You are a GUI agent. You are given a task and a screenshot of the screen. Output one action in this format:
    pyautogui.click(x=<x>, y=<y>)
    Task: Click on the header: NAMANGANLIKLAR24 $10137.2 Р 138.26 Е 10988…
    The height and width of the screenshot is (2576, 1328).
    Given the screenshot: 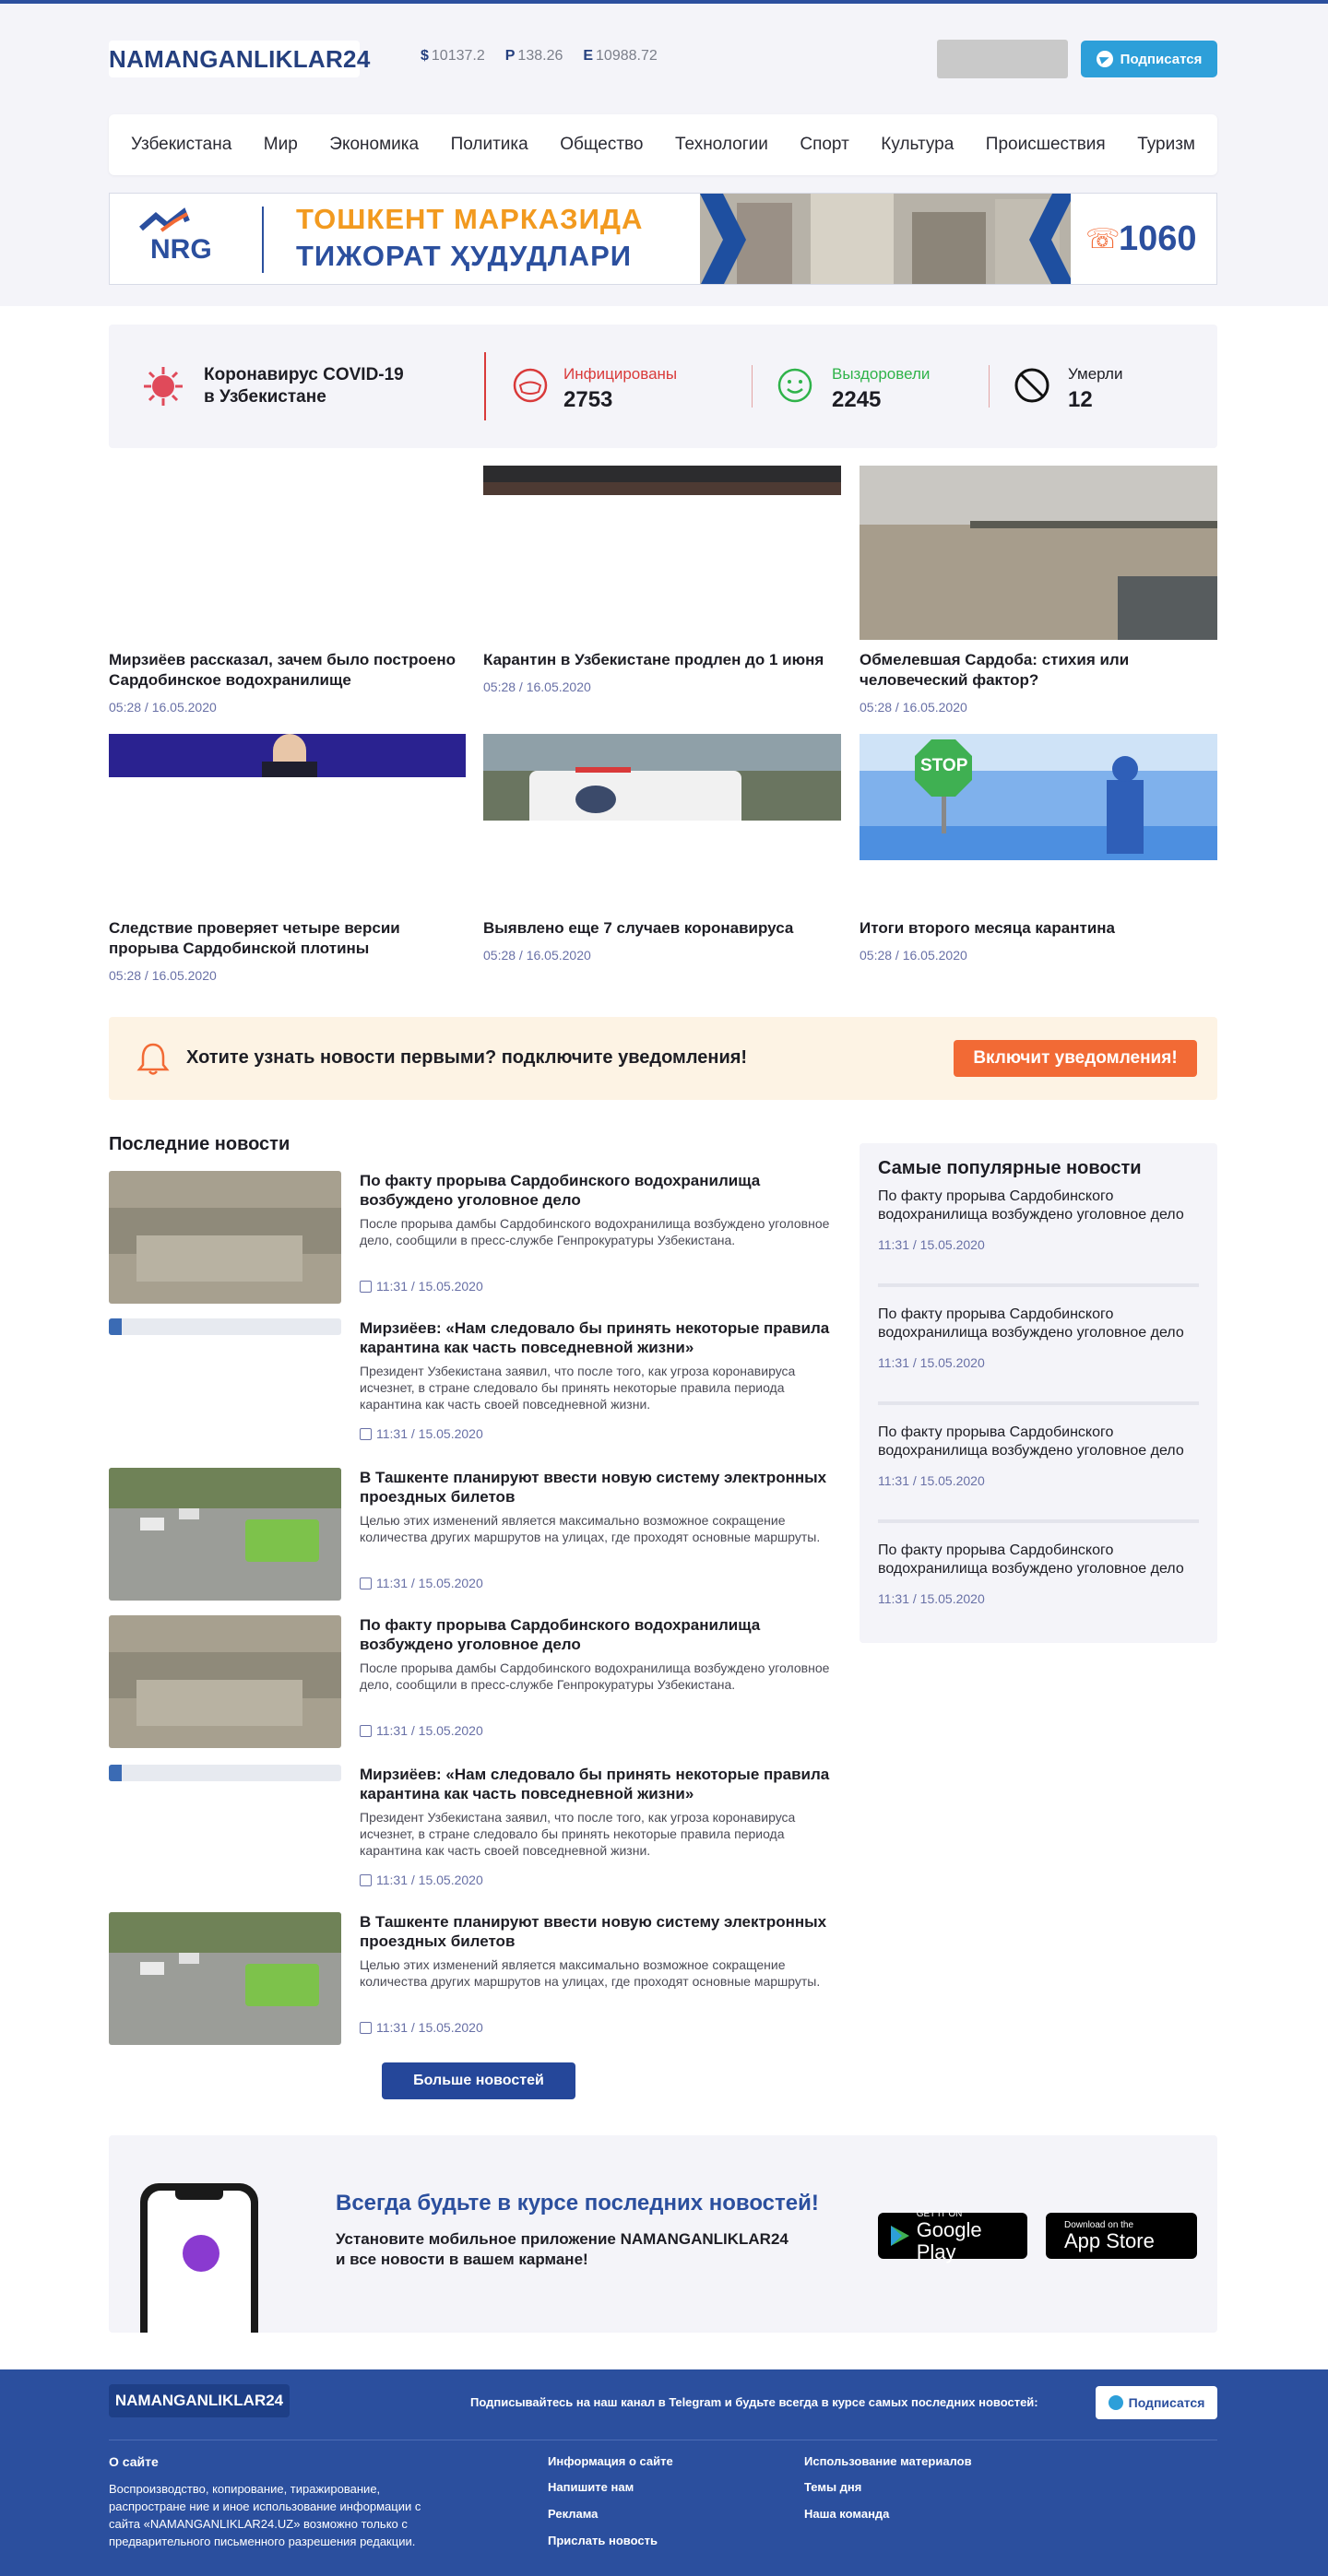 What is the action you would take?
    pyautogui.click(x=664, y=155)
    